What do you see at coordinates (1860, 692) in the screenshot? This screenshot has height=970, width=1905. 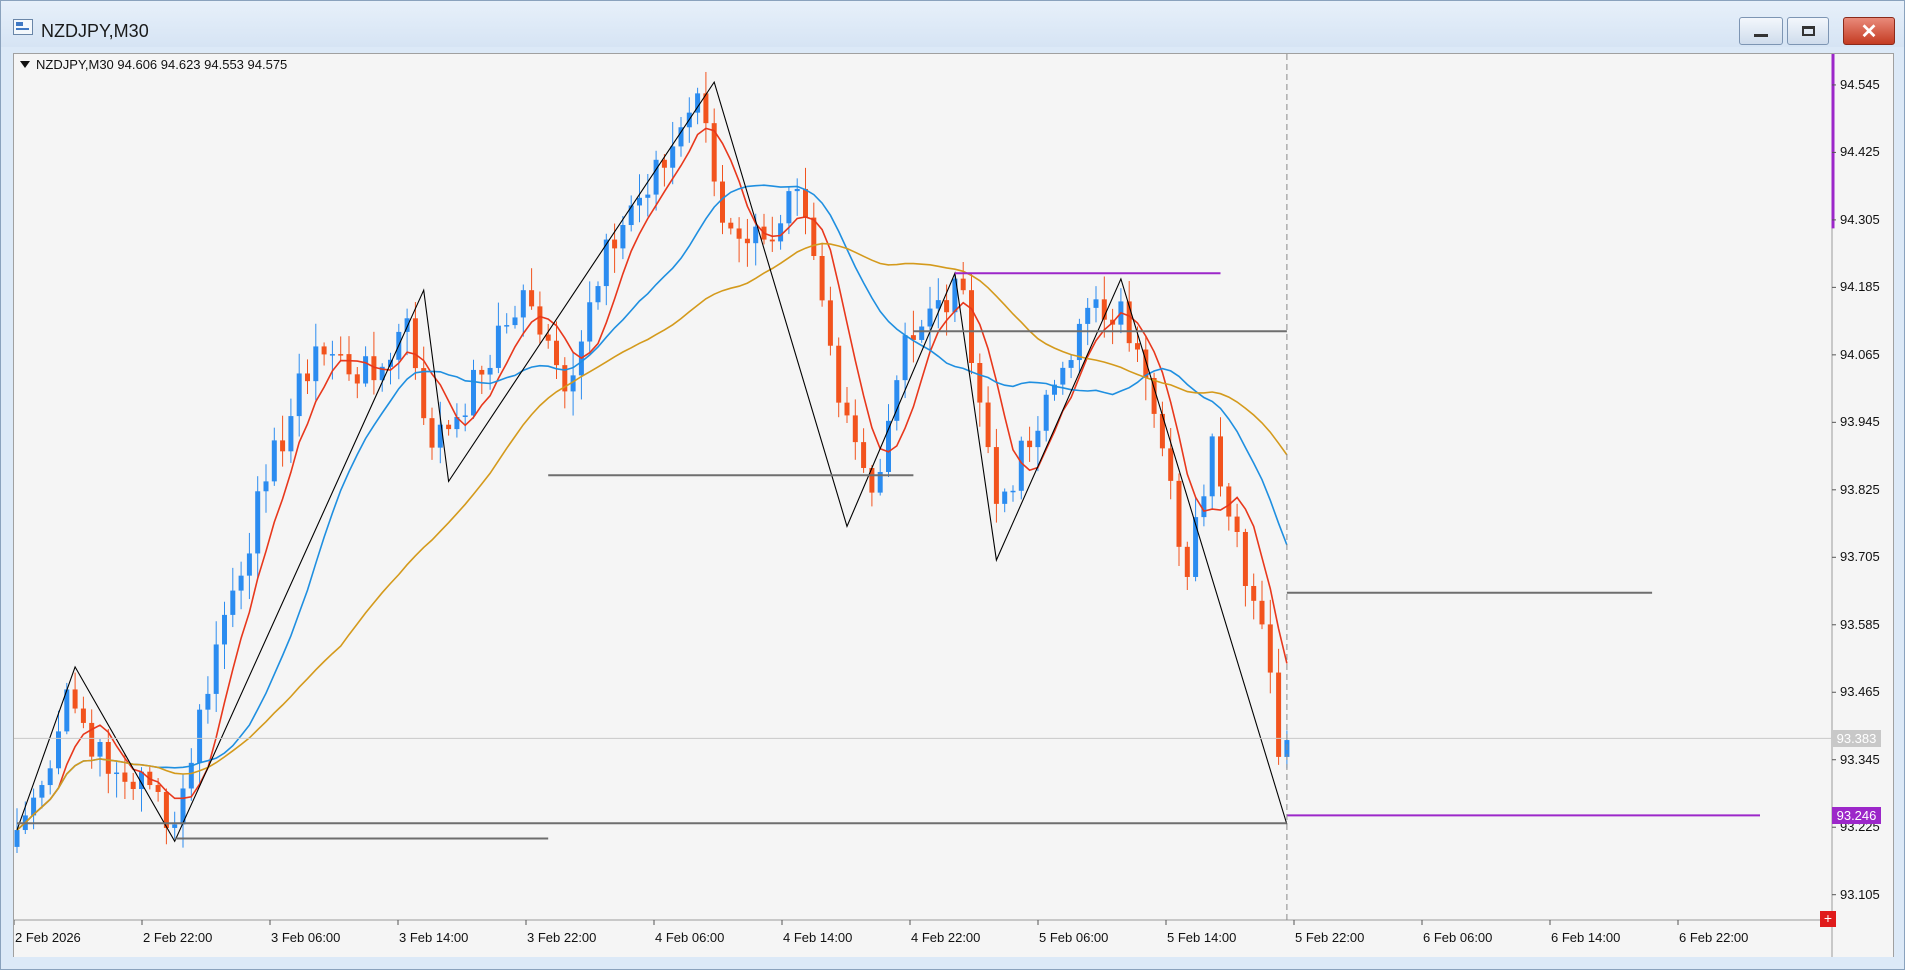 I see `price-tick-label: 93.465` at bounding box center [1860, 692].